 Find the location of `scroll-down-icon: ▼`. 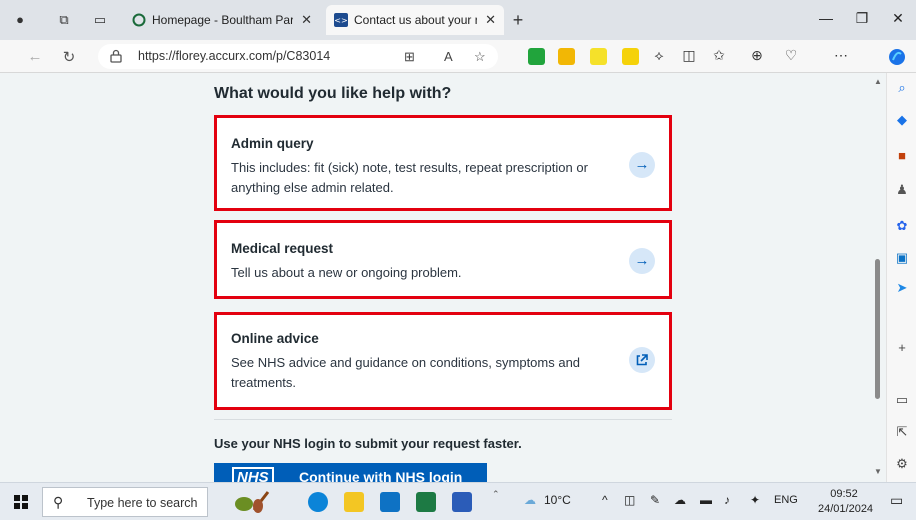

scroll-down-icon: ▼ is located at coordinates (878, 471).